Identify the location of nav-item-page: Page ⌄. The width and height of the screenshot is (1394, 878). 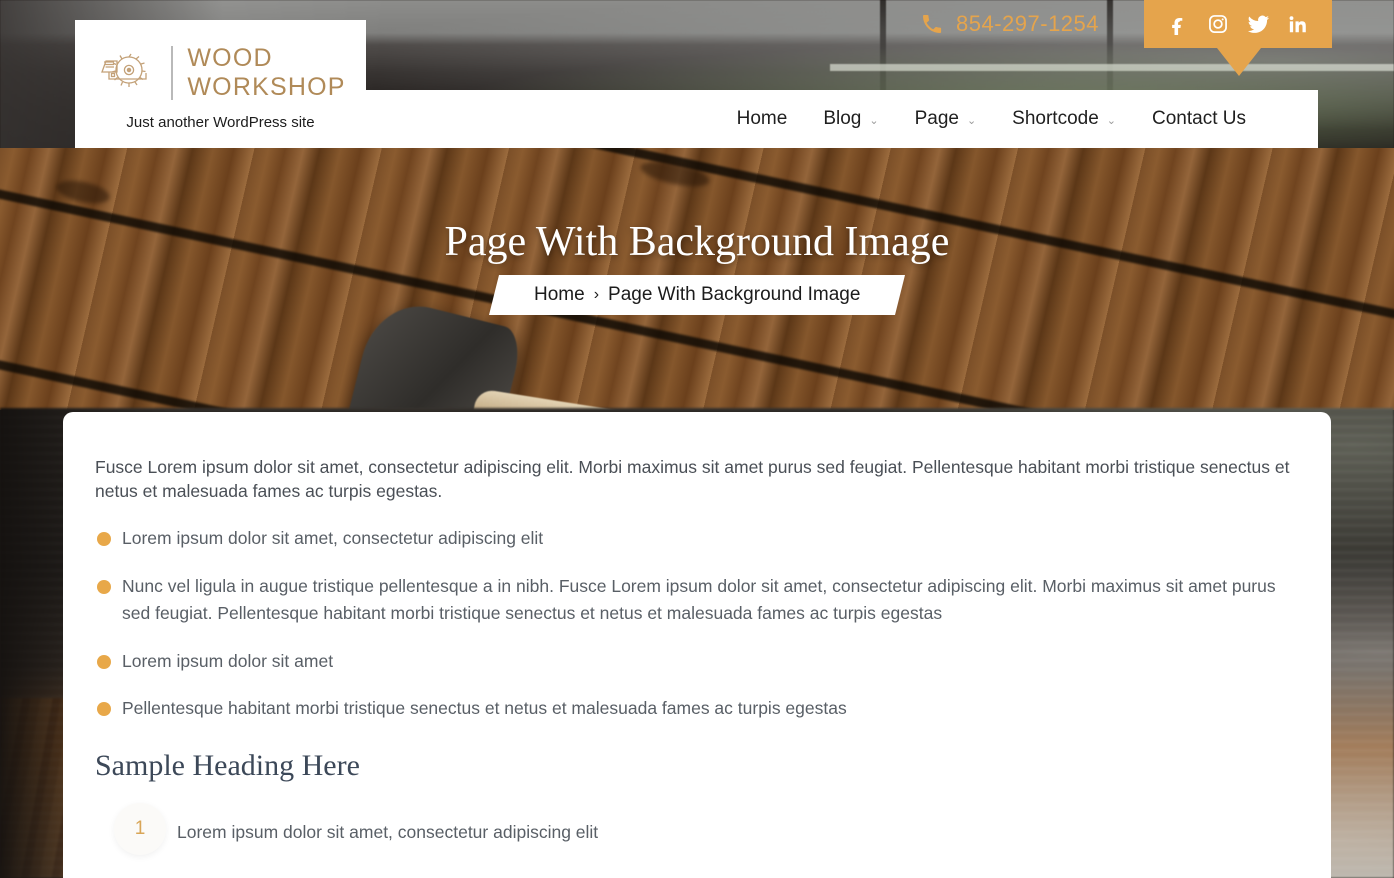
(946, 119).